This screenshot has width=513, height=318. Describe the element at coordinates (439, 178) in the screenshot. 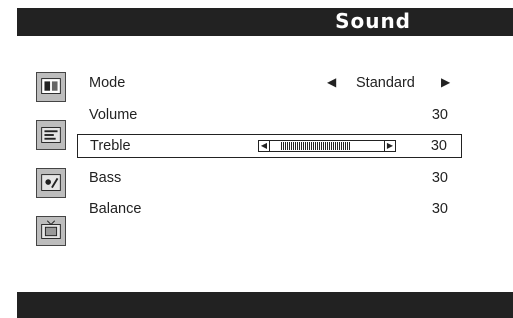

I see `bass-value: 30` at that location.